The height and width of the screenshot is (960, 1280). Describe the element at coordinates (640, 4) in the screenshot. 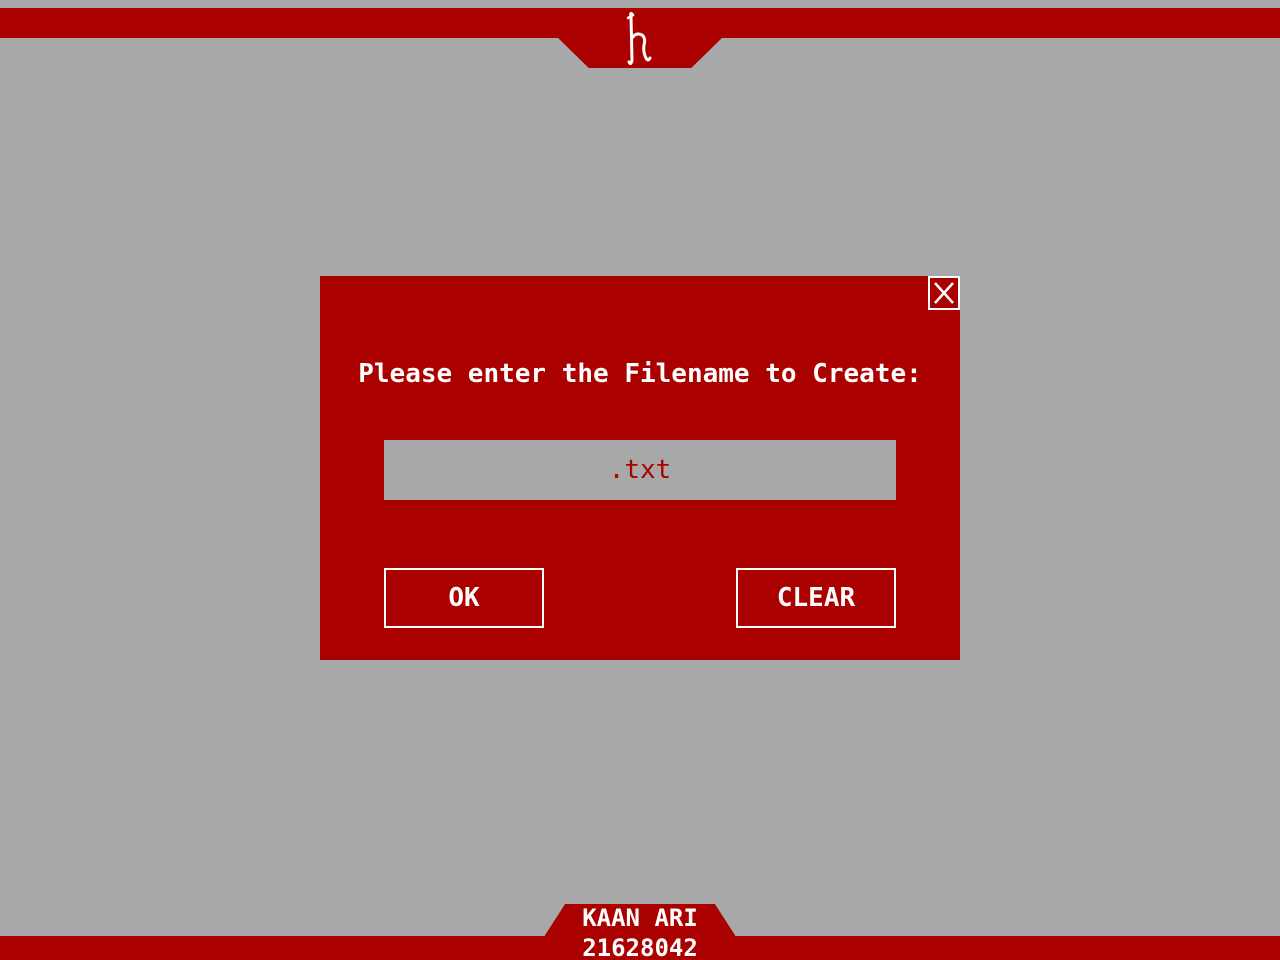

I see `top-edge` at that location.